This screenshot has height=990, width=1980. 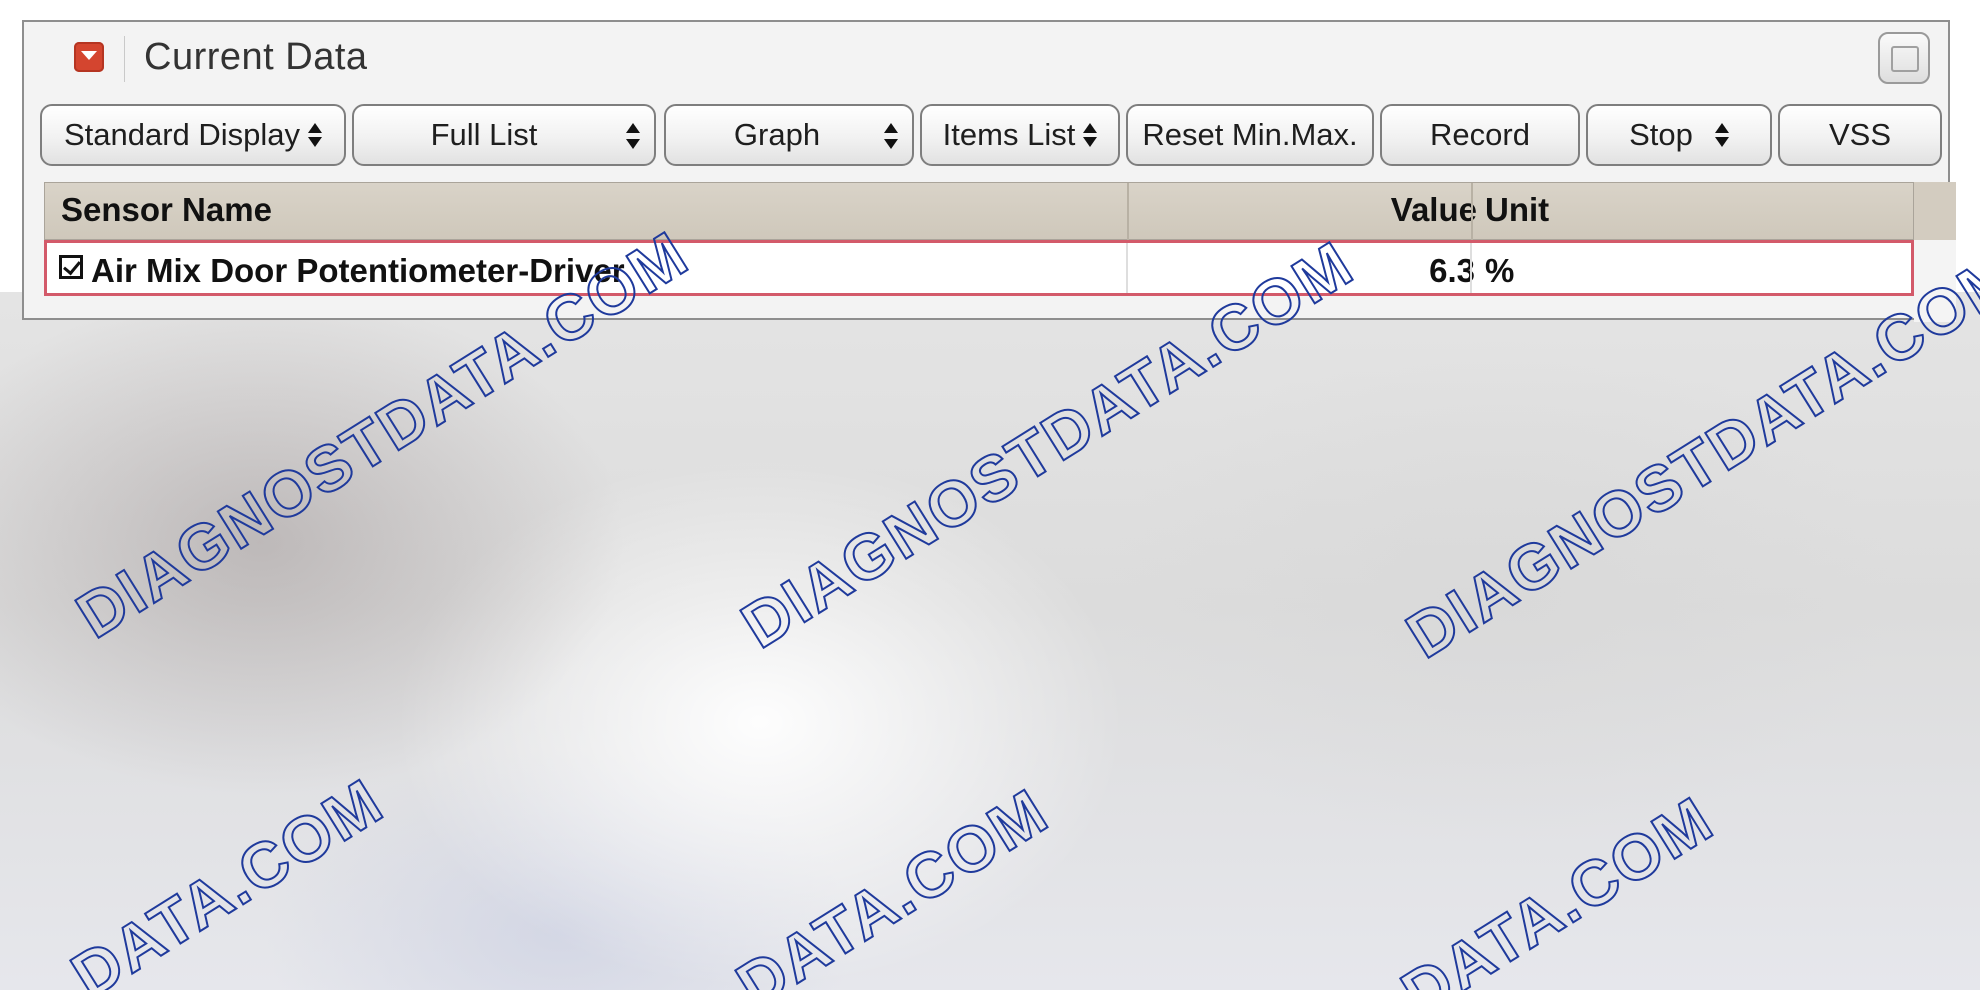 I want to click on column-value: Value, so click(x=1434, y=210).